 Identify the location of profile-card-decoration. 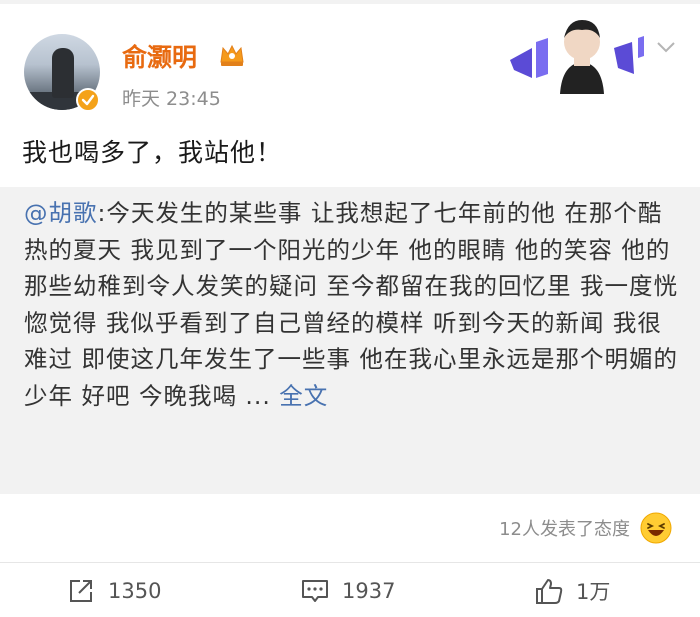
(577, 51).